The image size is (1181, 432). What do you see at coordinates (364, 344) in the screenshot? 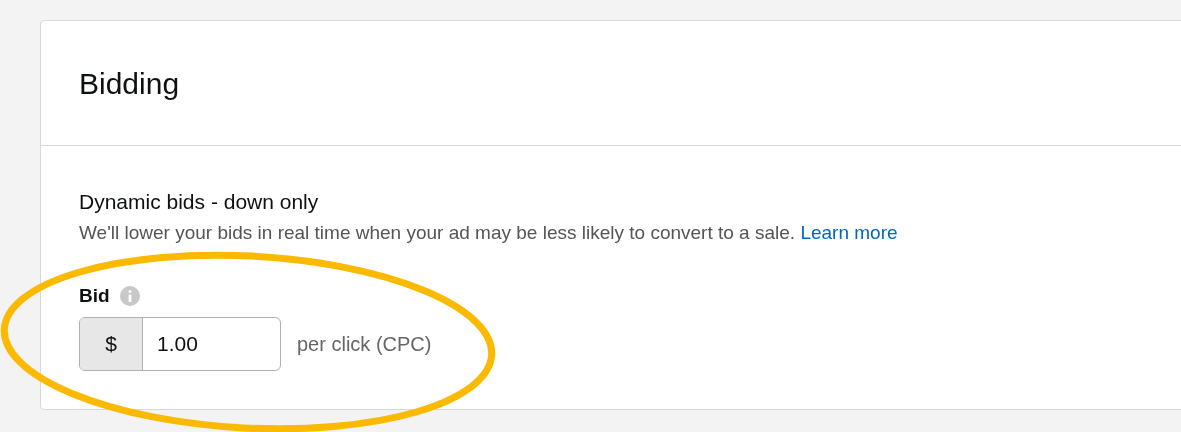
I see `bid-unit: per click (CPC)` at bounding box center [364, 344].